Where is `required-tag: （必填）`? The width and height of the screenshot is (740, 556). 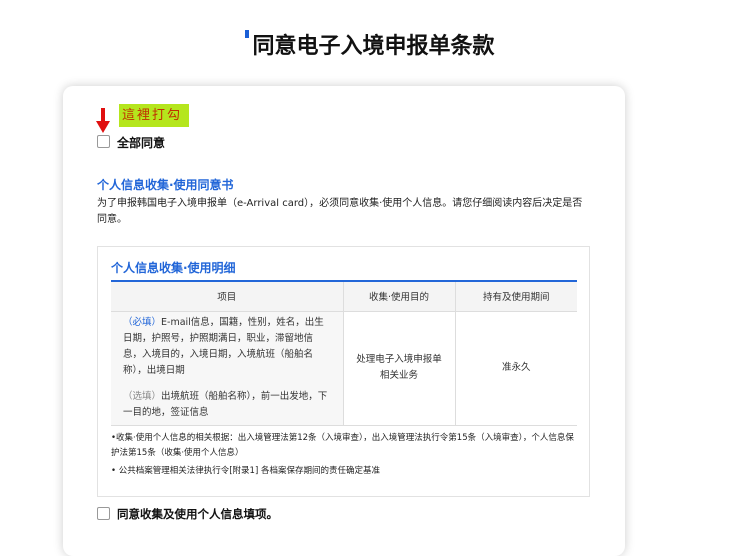 required-tag: （必填） is located at coordinates (142, 322).